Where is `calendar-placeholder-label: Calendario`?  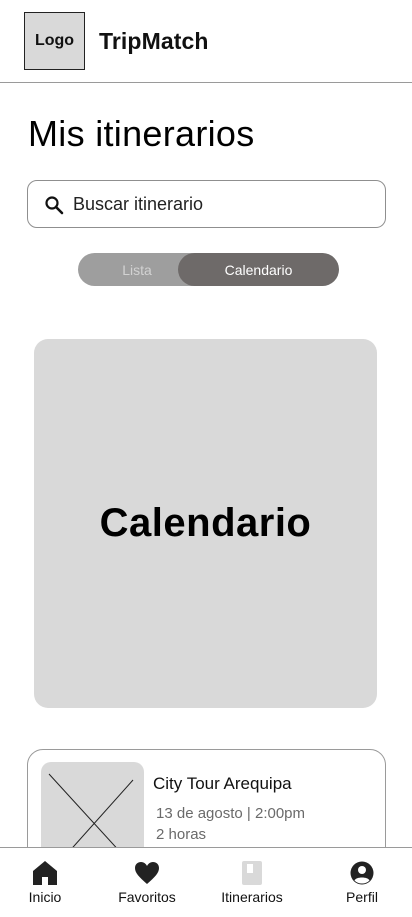 calendar-placeholder-label: Calendario is located at coordinates (205, 523).